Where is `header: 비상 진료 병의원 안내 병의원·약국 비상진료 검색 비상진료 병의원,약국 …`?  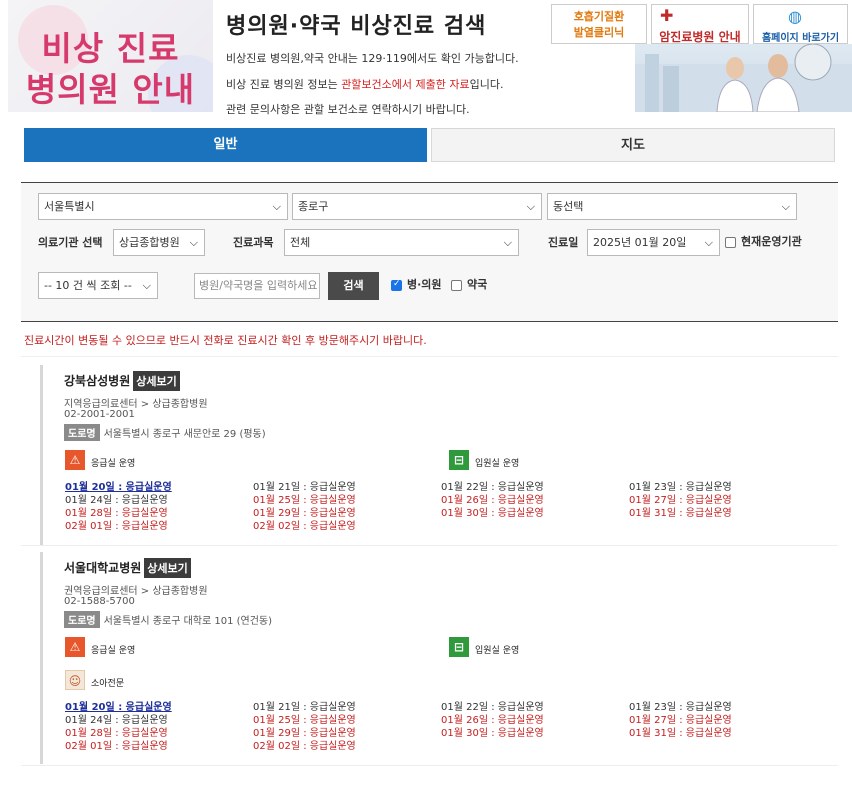
header: 비상 진료 병의원 안내 병의원·약국 비상진료 검색 비상진료 병의원,약국 … is located at coordinates (426, 60).